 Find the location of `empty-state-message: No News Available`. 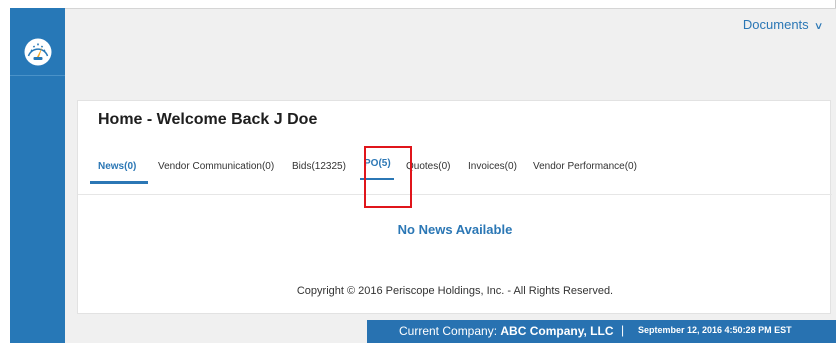

empty-state-message: No News Available is located at coordinates (455, 229).